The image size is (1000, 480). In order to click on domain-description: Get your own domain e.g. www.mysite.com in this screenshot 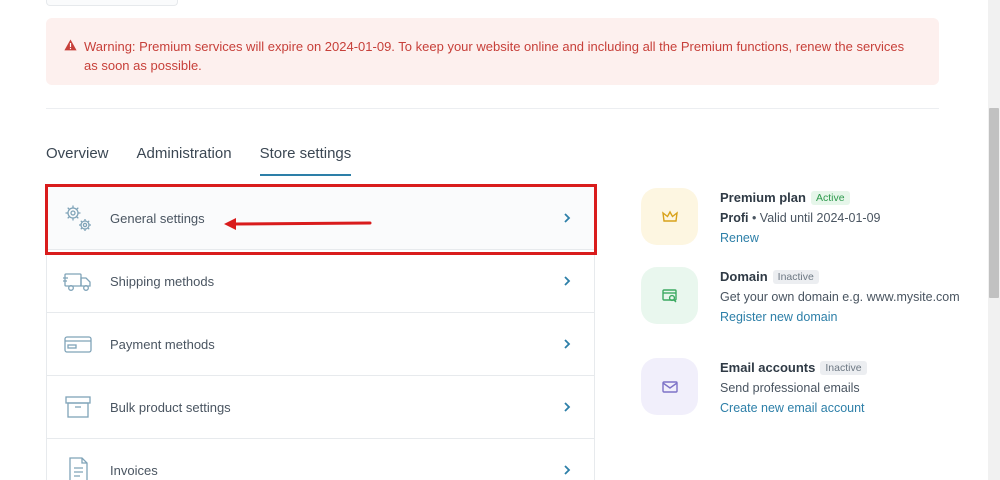, I will do `click(840, 297)`.